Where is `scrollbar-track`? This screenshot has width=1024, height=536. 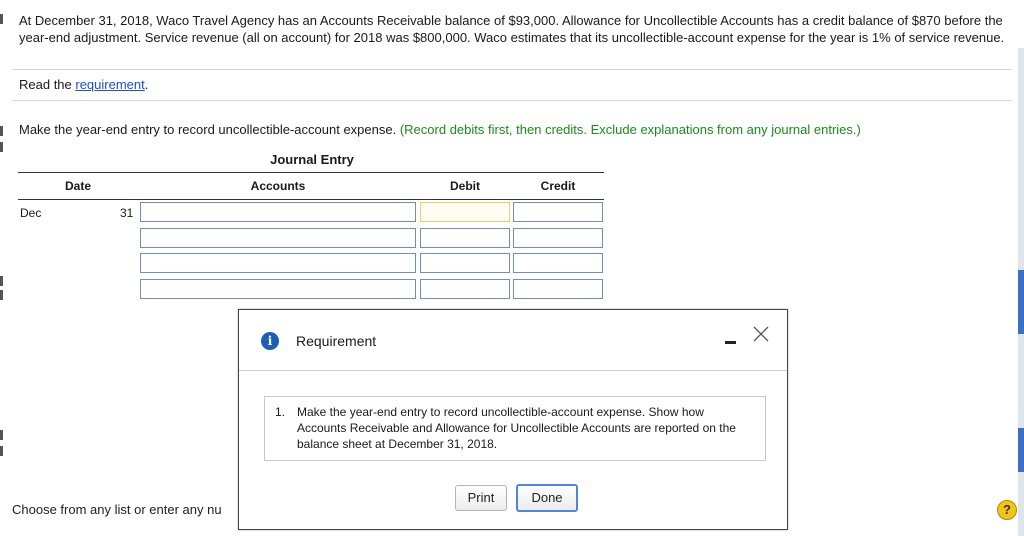 scrollbar-track is located at coordinates (1021, 292).